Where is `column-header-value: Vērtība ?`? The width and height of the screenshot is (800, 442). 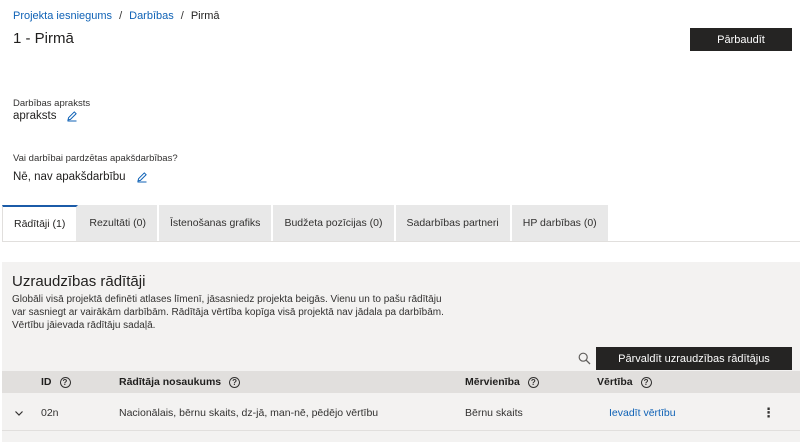 column-header-value: Vērtība ? is located at coordinates (624, 382).